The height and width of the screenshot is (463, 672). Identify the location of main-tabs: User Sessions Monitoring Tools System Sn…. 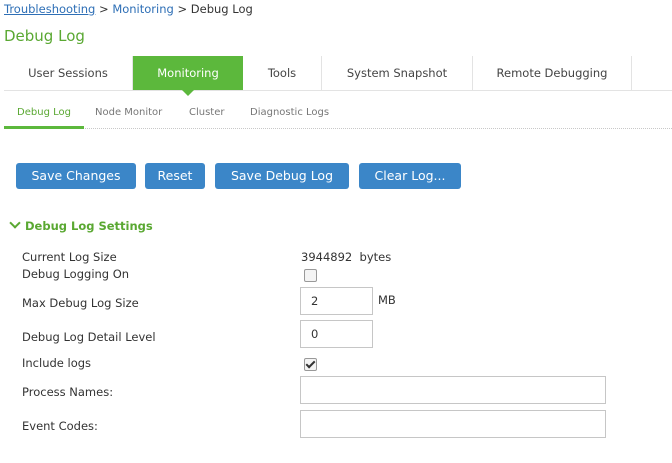
(338, 76).